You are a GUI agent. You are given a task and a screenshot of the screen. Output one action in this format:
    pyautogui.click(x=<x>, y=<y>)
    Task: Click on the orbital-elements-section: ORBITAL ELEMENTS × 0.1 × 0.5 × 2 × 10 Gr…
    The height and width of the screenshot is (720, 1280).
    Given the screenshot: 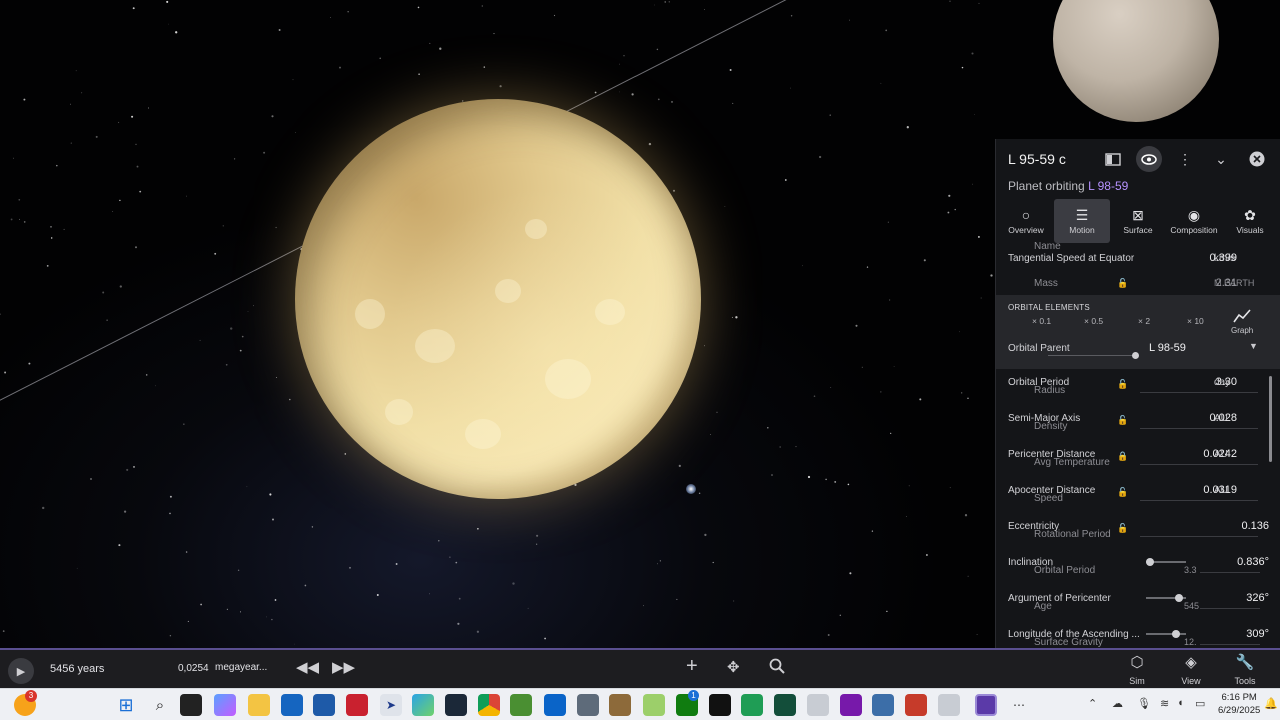 What is the action you would take?
    pyautogui.click(x=1138, y=332)
    